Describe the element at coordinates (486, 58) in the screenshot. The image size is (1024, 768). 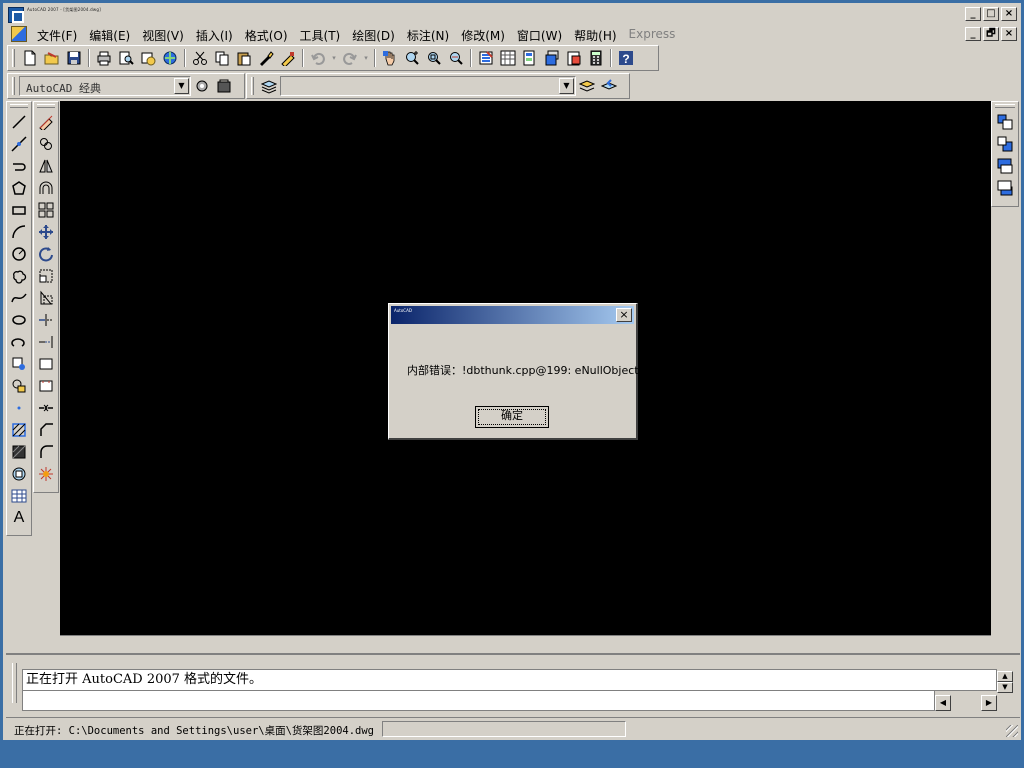
I see `properties-icon` at that location.